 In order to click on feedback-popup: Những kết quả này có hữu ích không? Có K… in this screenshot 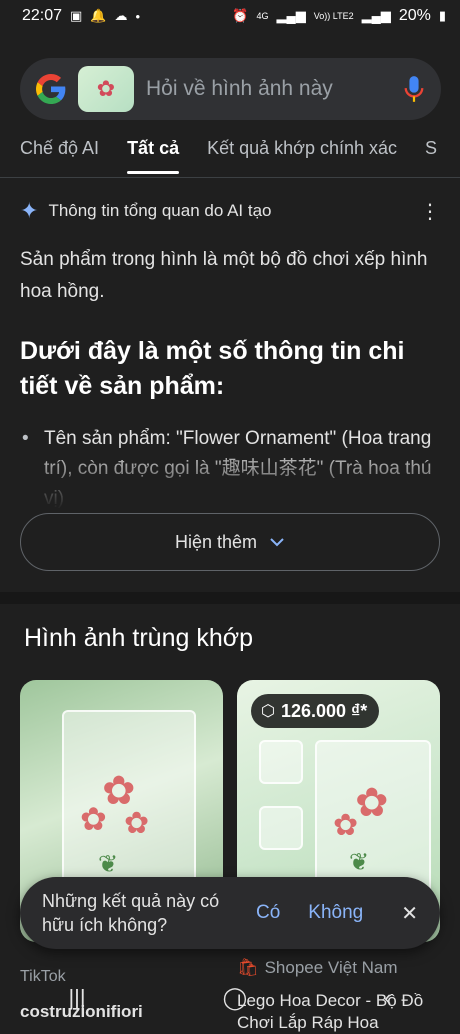, I will do `click(230, 913)`.